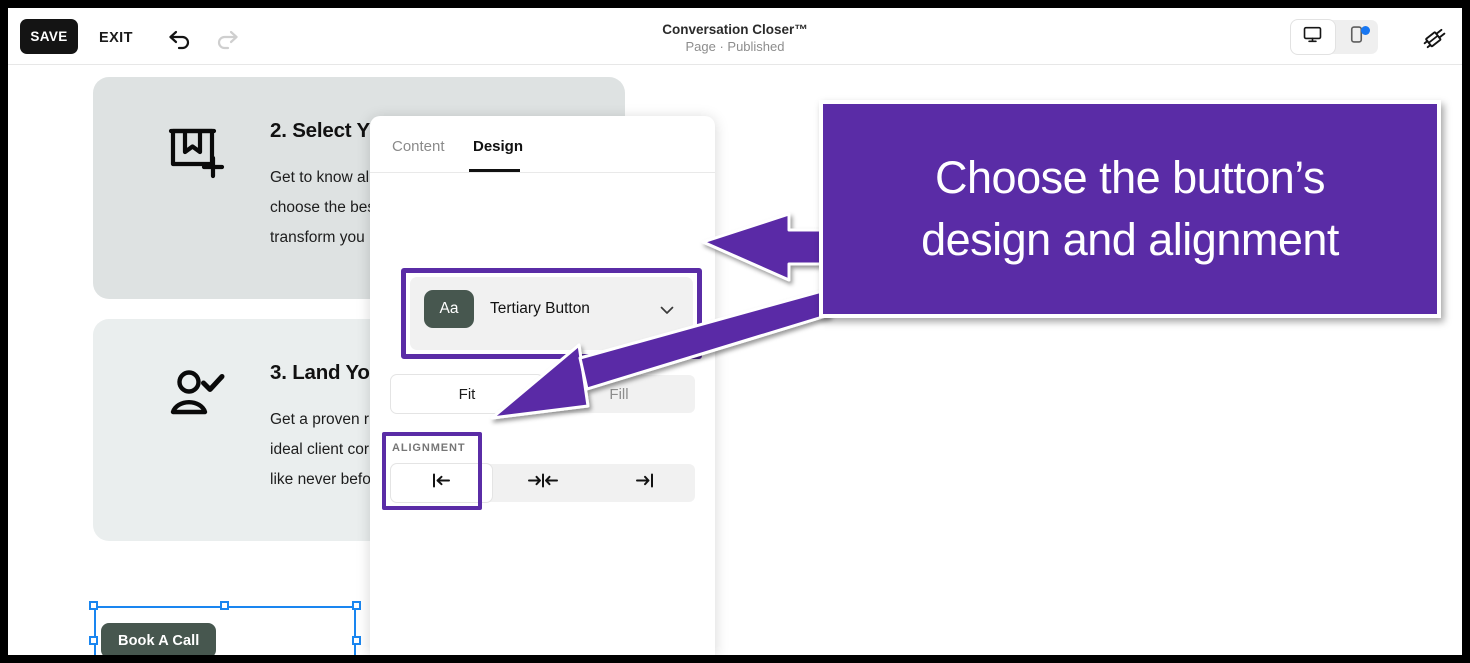 The height and width of the screenshot is (663, 1470). I want to click on desktop-monitor-icon, so click(1312, 37).